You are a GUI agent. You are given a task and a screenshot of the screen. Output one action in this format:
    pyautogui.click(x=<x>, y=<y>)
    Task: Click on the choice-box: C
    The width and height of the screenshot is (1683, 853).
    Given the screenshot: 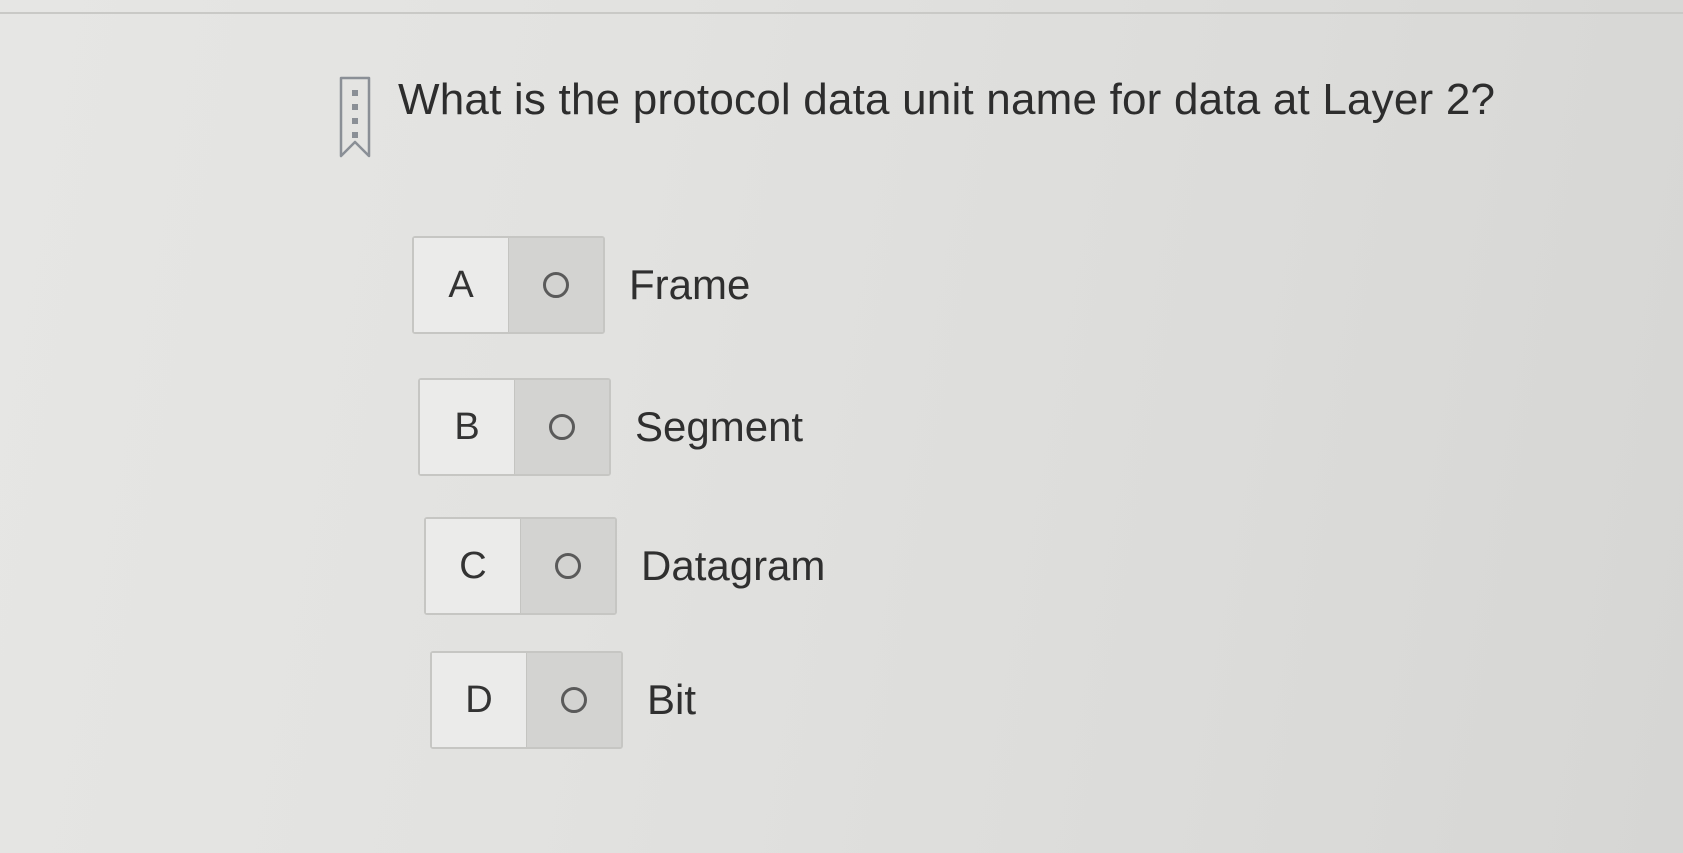 What is the action you would take?
    pyautogui.click(x=520, y=566)
    